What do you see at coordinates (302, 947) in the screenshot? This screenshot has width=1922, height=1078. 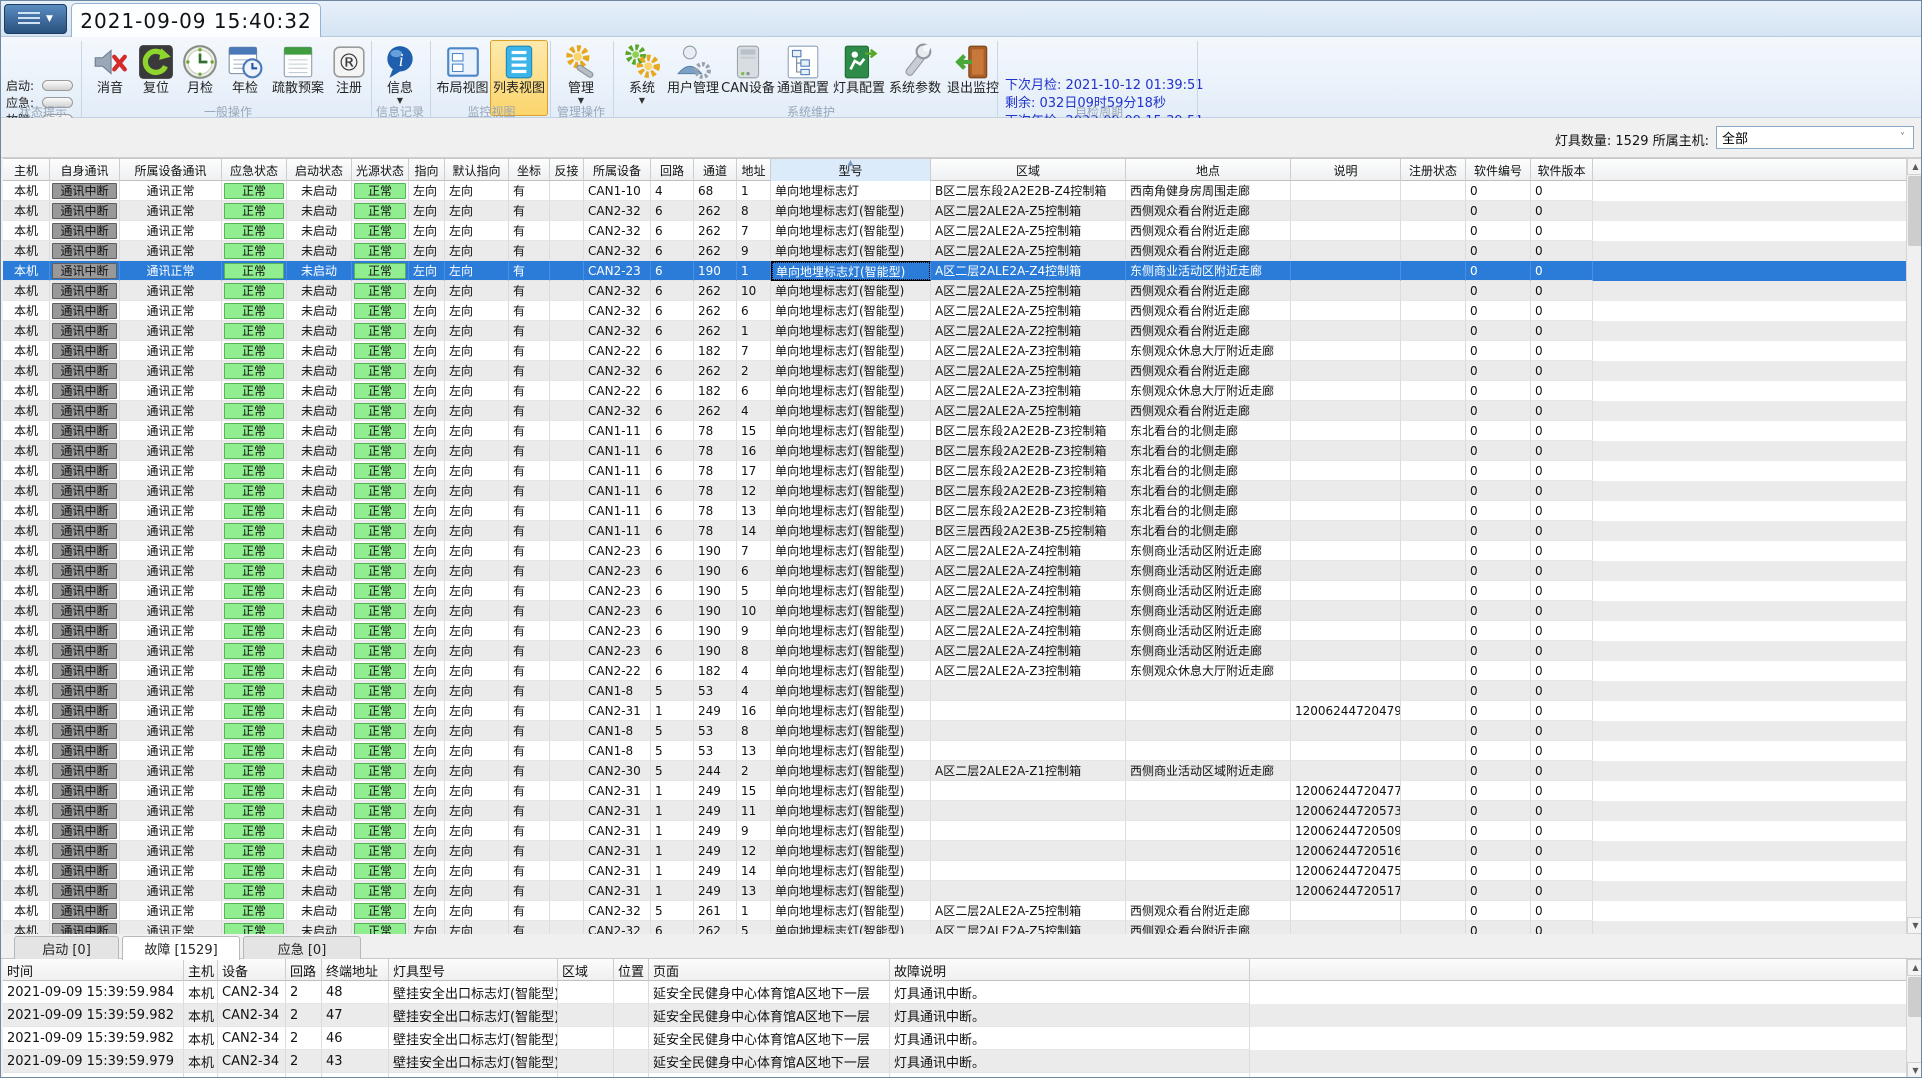 I see `tab-emergency: 应急 [0]` at bounding box center [302, 947].